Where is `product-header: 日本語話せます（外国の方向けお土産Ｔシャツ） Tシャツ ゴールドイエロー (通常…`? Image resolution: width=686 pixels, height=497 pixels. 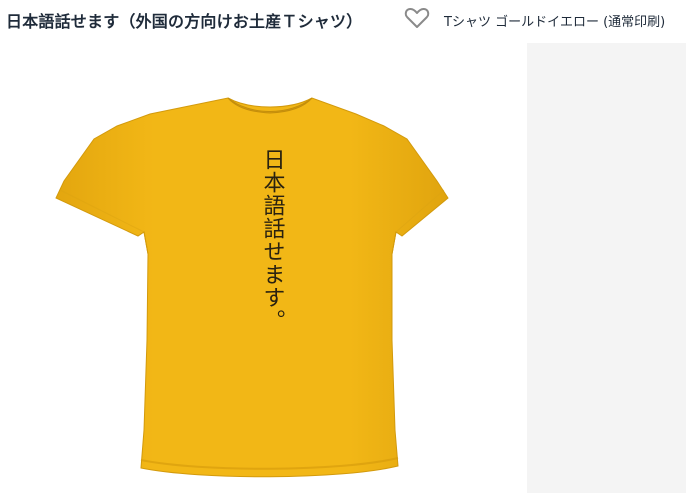 product-header: 日本語話せます（外国の方向けお土産Ｔシャツ） Tシャツ ゴールドイエロー (通常… is located at coordinates (343, 19).